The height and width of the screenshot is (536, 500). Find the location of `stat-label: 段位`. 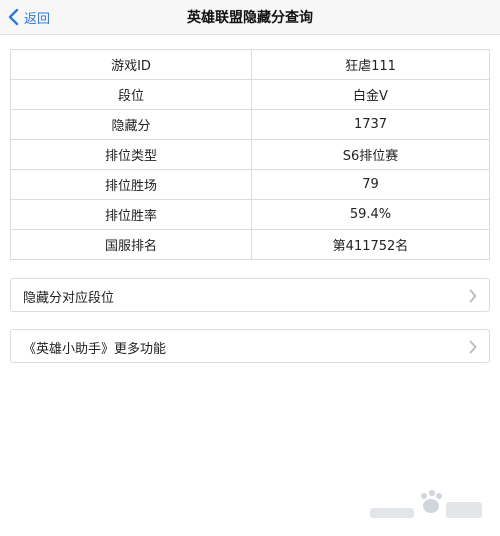

stat-label: 段位 is located at coordinates (131, 94).